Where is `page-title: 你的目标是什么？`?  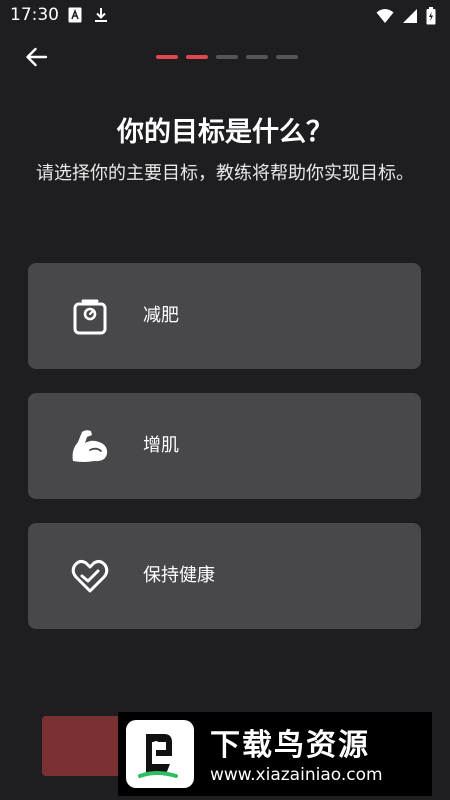 page-title: 你的目标是什么？ is located at coordinates (225, 132).